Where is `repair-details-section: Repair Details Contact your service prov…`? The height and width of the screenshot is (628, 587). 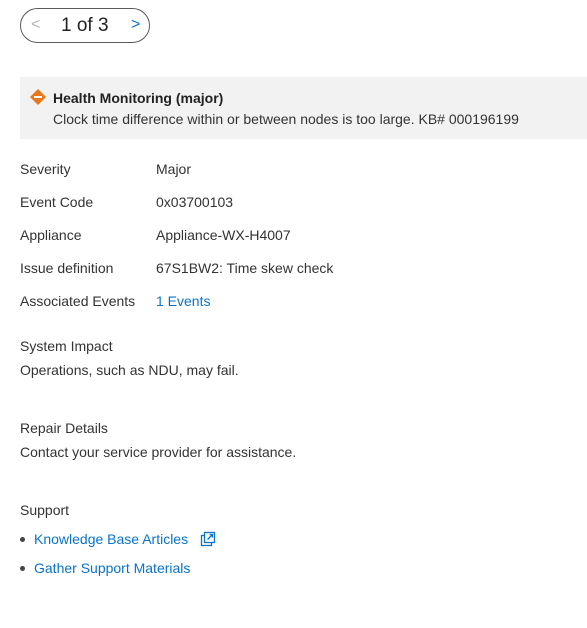
repair-details-section: Repair Details Contact your service prov… is located at coordinates (300, 440).